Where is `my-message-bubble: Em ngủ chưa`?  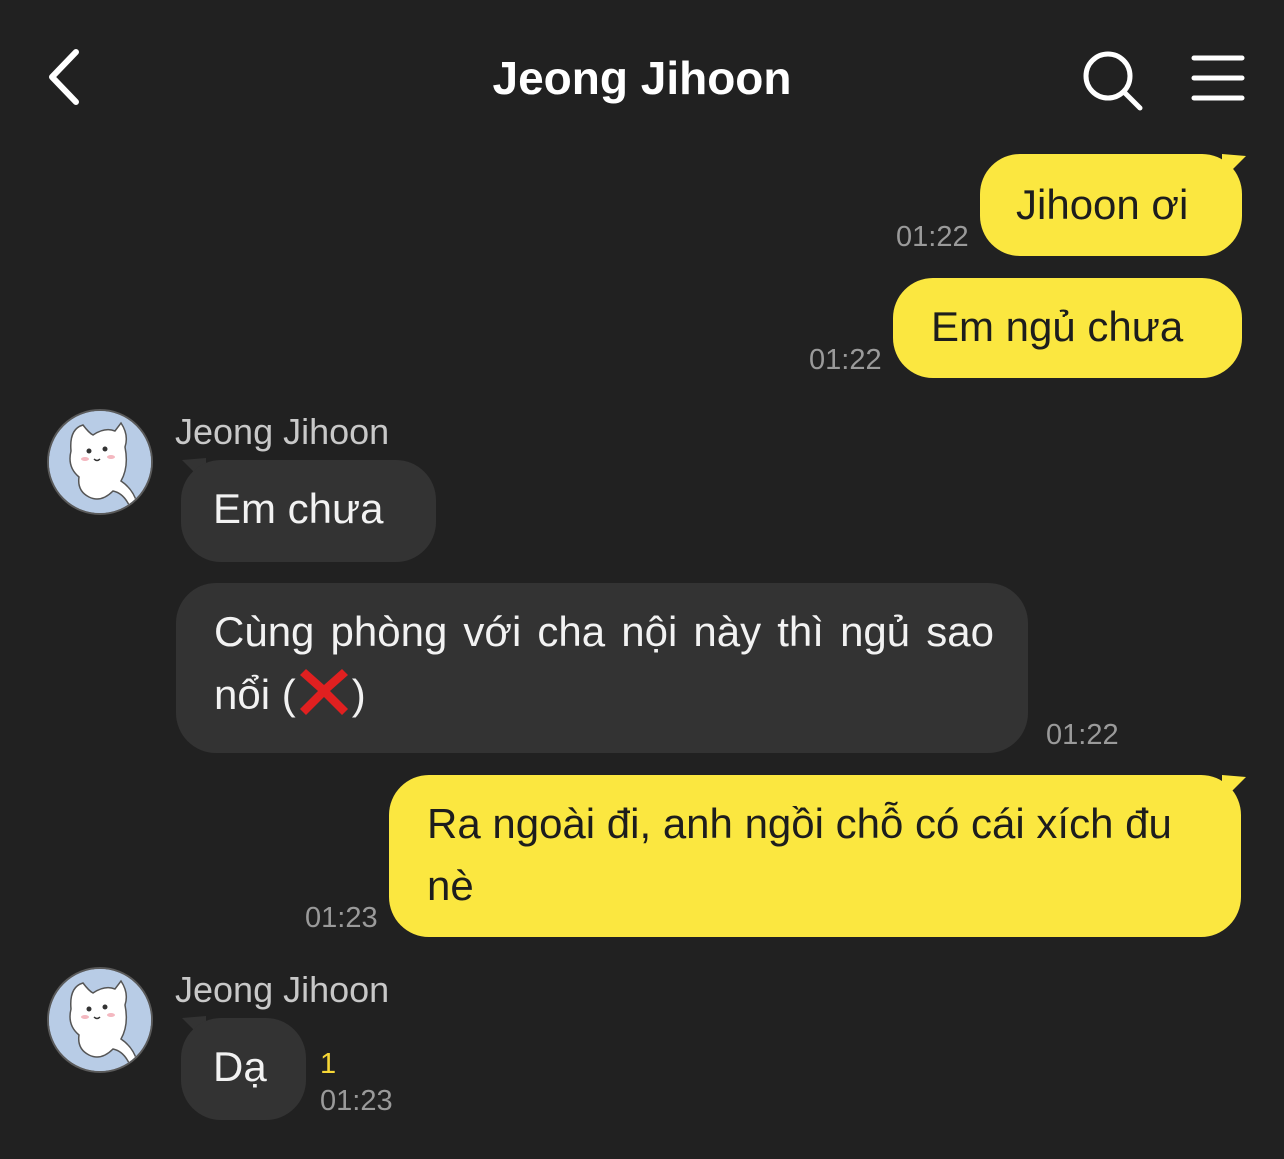
my-message-bubble: Em ngủ chưa is located at coordinates (1067, 328).